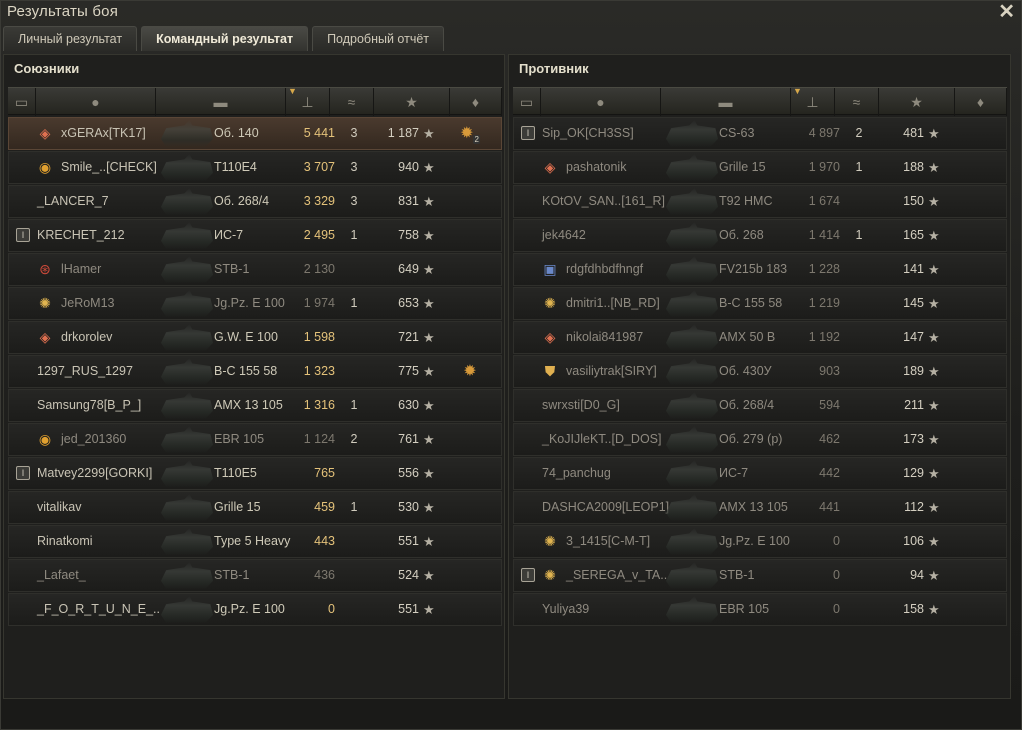  I want to click on player-row: ⛊ vasiliytrak[SIRY] Об. 430У 903 189 ★, so click(760, 371).